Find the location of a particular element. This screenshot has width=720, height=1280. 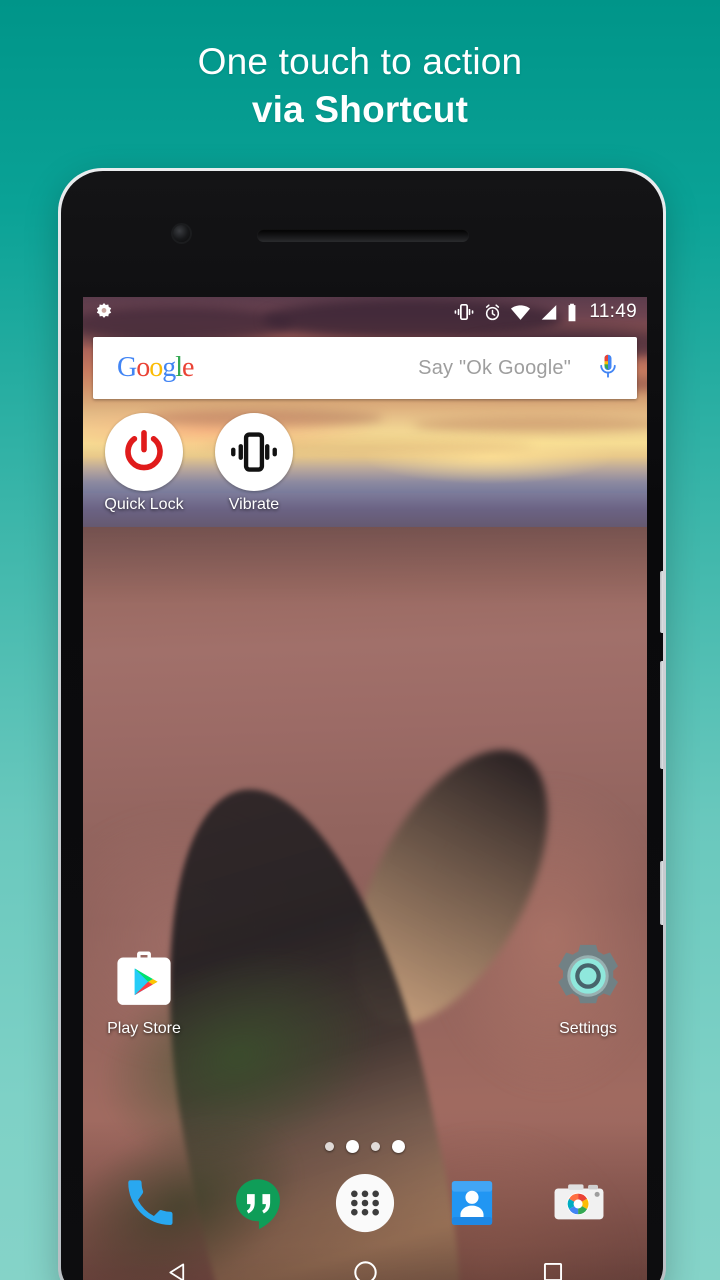

quick-lock-icon-circle is located at coordinates (144, 452).